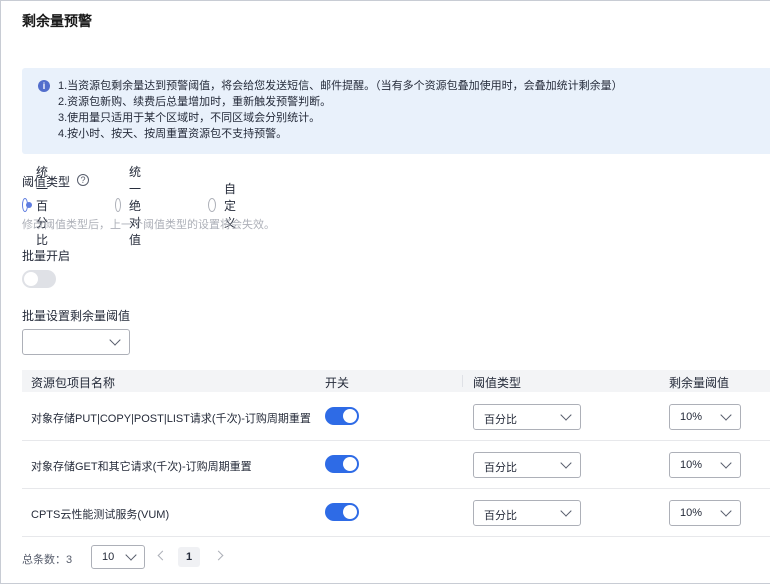 This screenshot has width=770, height=584. What do you see at coordinates (162, 555) in the screenshot?
I see `chevron-left-icon` at bounding box center [162, 555].